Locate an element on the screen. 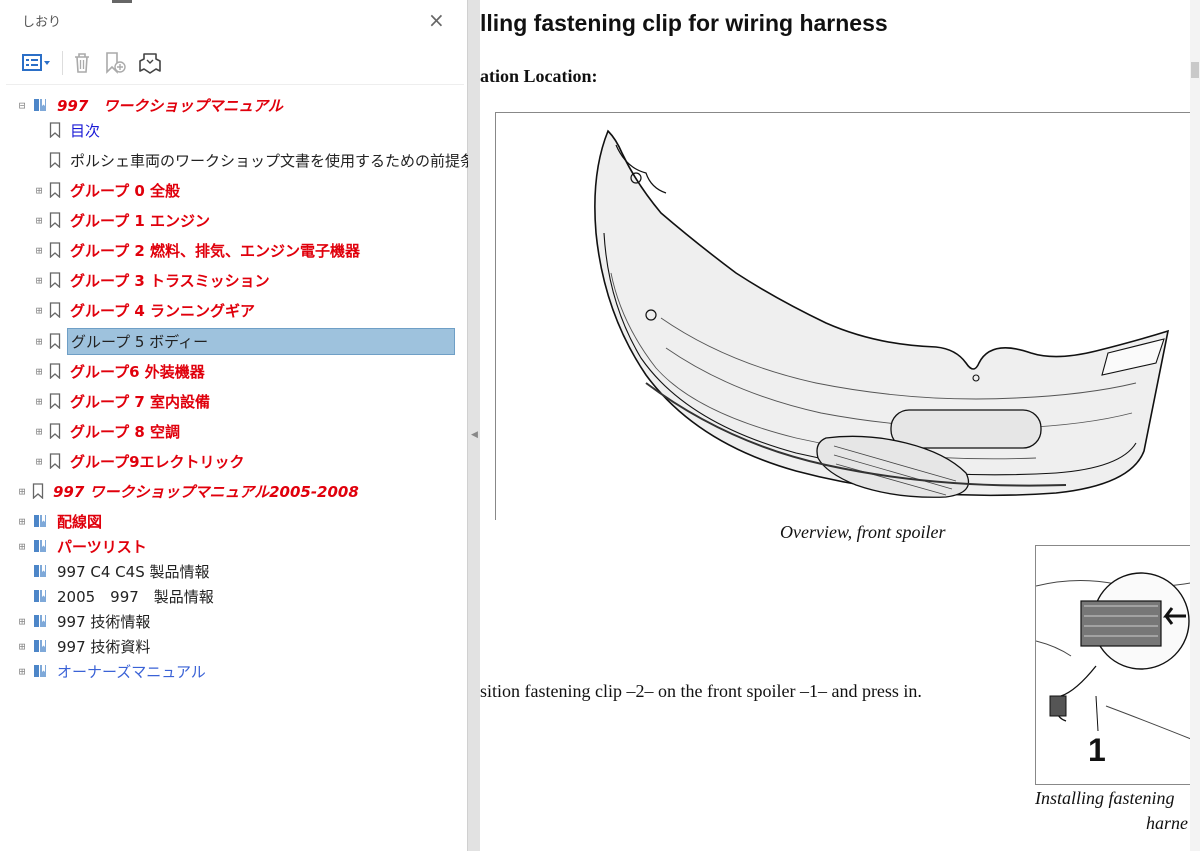 Image resolution: width=1200 pixels, height=851 pixels. window-tab-indicator is located at coordinates (122, 1).